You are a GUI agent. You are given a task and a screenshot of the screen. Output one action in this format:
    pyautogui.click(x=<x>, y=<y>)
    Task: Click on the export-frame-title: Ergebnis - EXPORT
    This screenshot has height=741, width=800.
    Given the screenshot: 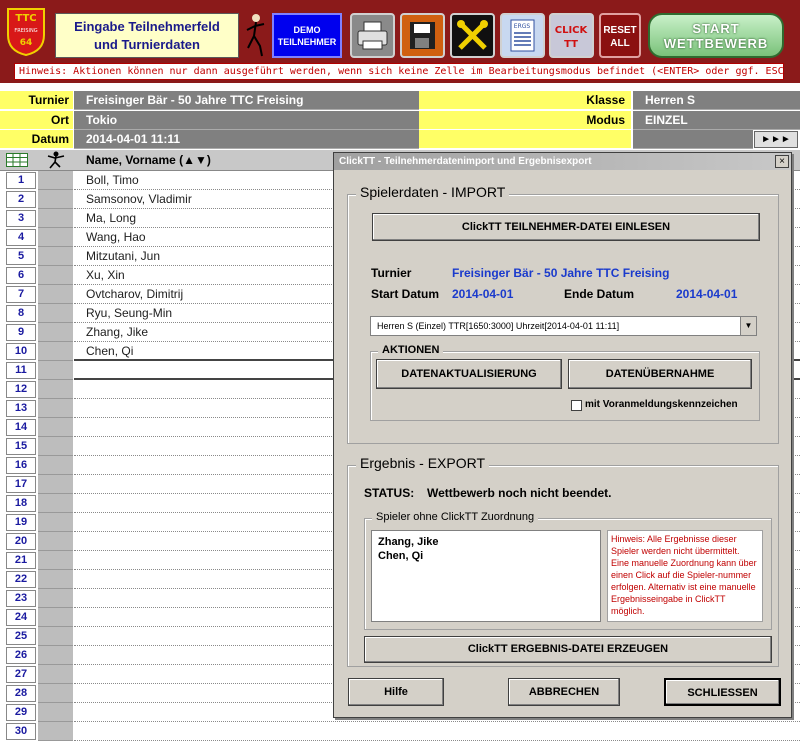 What is the action you would take?
    pyautogui.click(x=423, y=463)
    